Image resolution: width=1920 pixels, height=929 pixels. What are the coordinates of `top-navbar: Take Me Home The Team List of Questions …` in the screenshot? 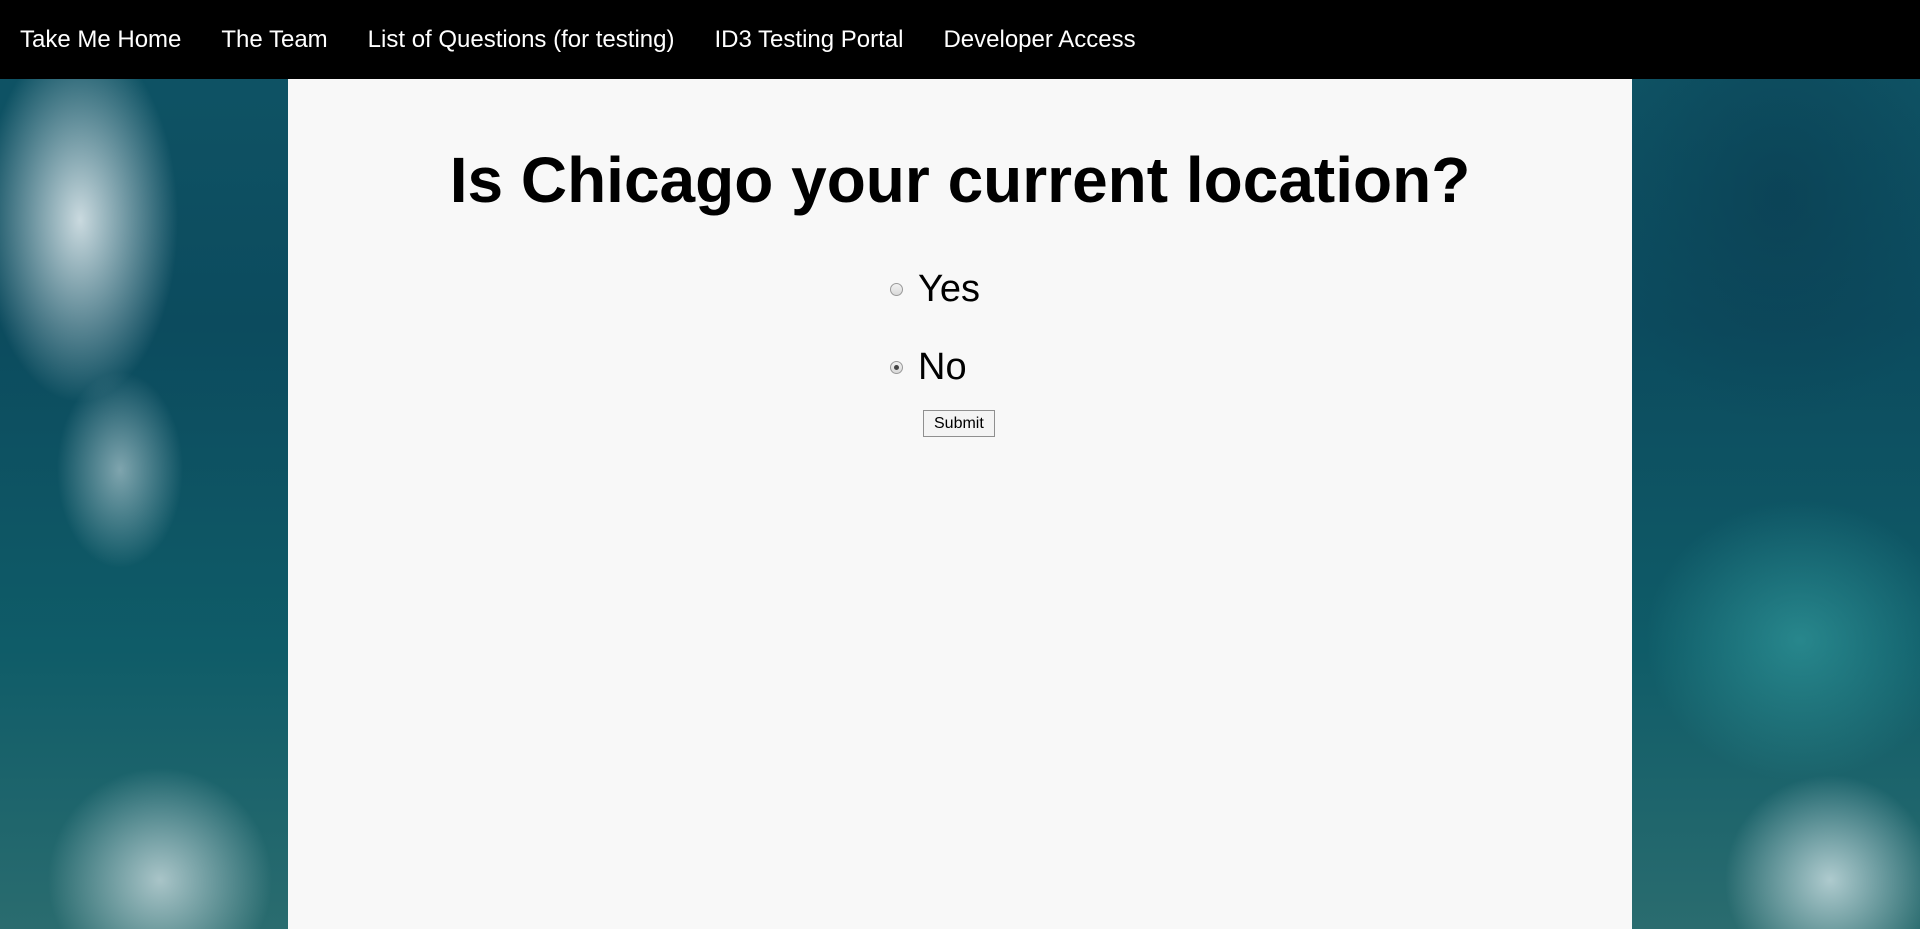 It's located at (960, 39).